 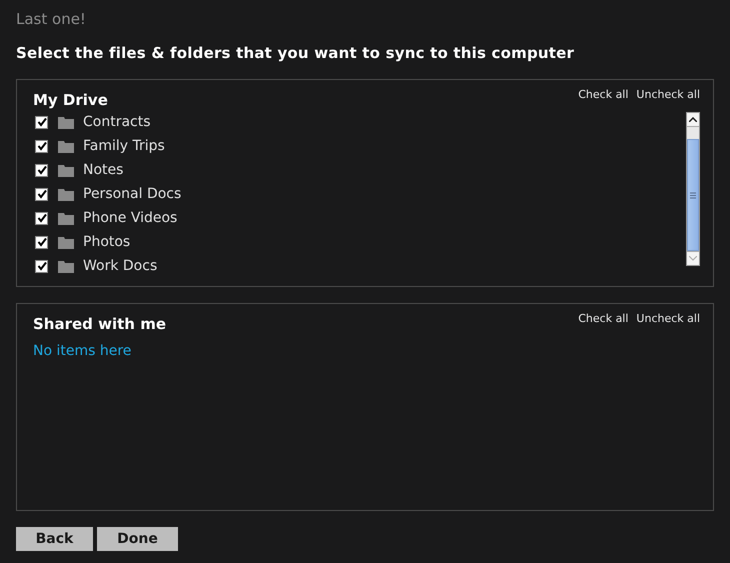 What do you see at coordinates (54, 539) in the screenshot?
I see `back-button: Back` at bounding box center [54, 539].